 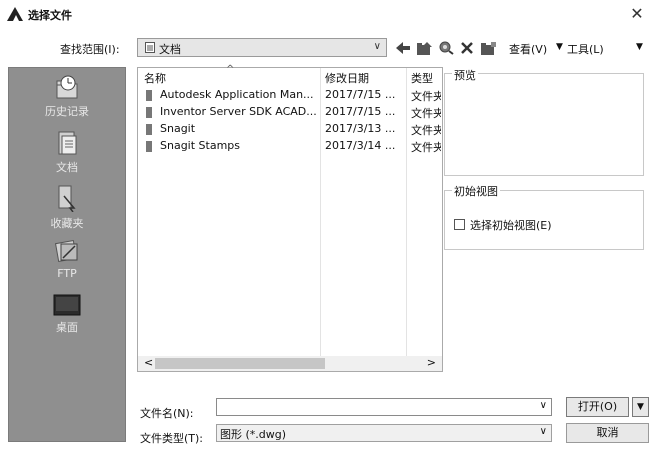 I want to click on close-button: ✕, so click(x=637, y=14).